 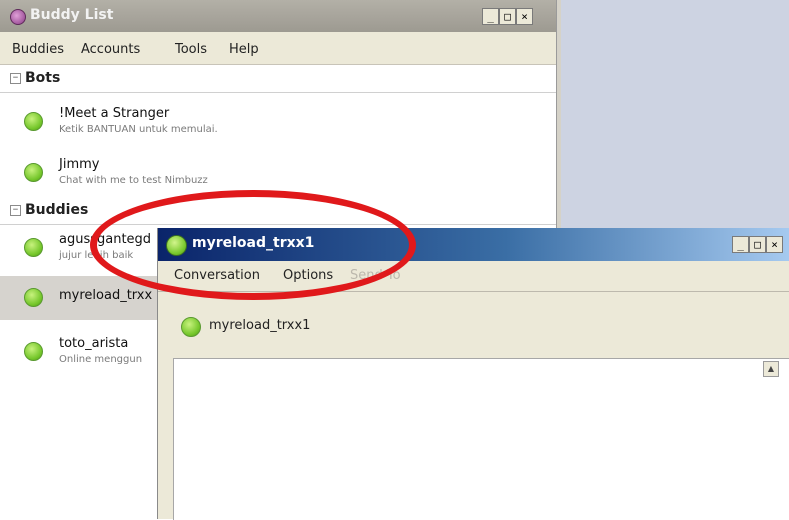 I want to click on group-label: Bots, so click(x=43, y=78).